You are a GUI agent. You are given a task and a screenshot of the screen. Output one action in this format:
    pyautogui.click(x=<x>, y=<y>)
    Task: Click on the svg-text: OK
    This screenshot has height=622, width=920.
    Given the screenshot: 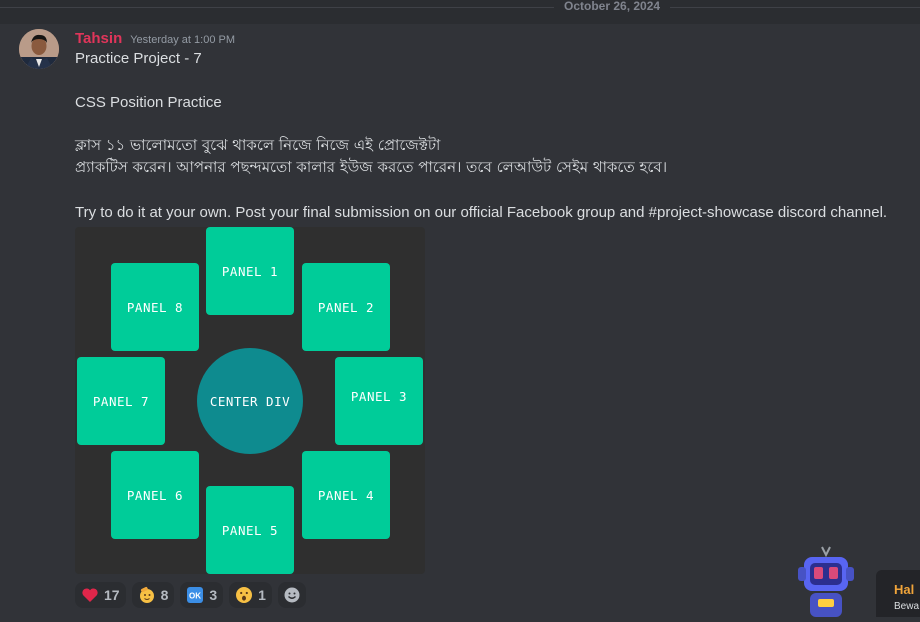 What is the action you would take?
    pyautogui.click(x=195, y=596)
    